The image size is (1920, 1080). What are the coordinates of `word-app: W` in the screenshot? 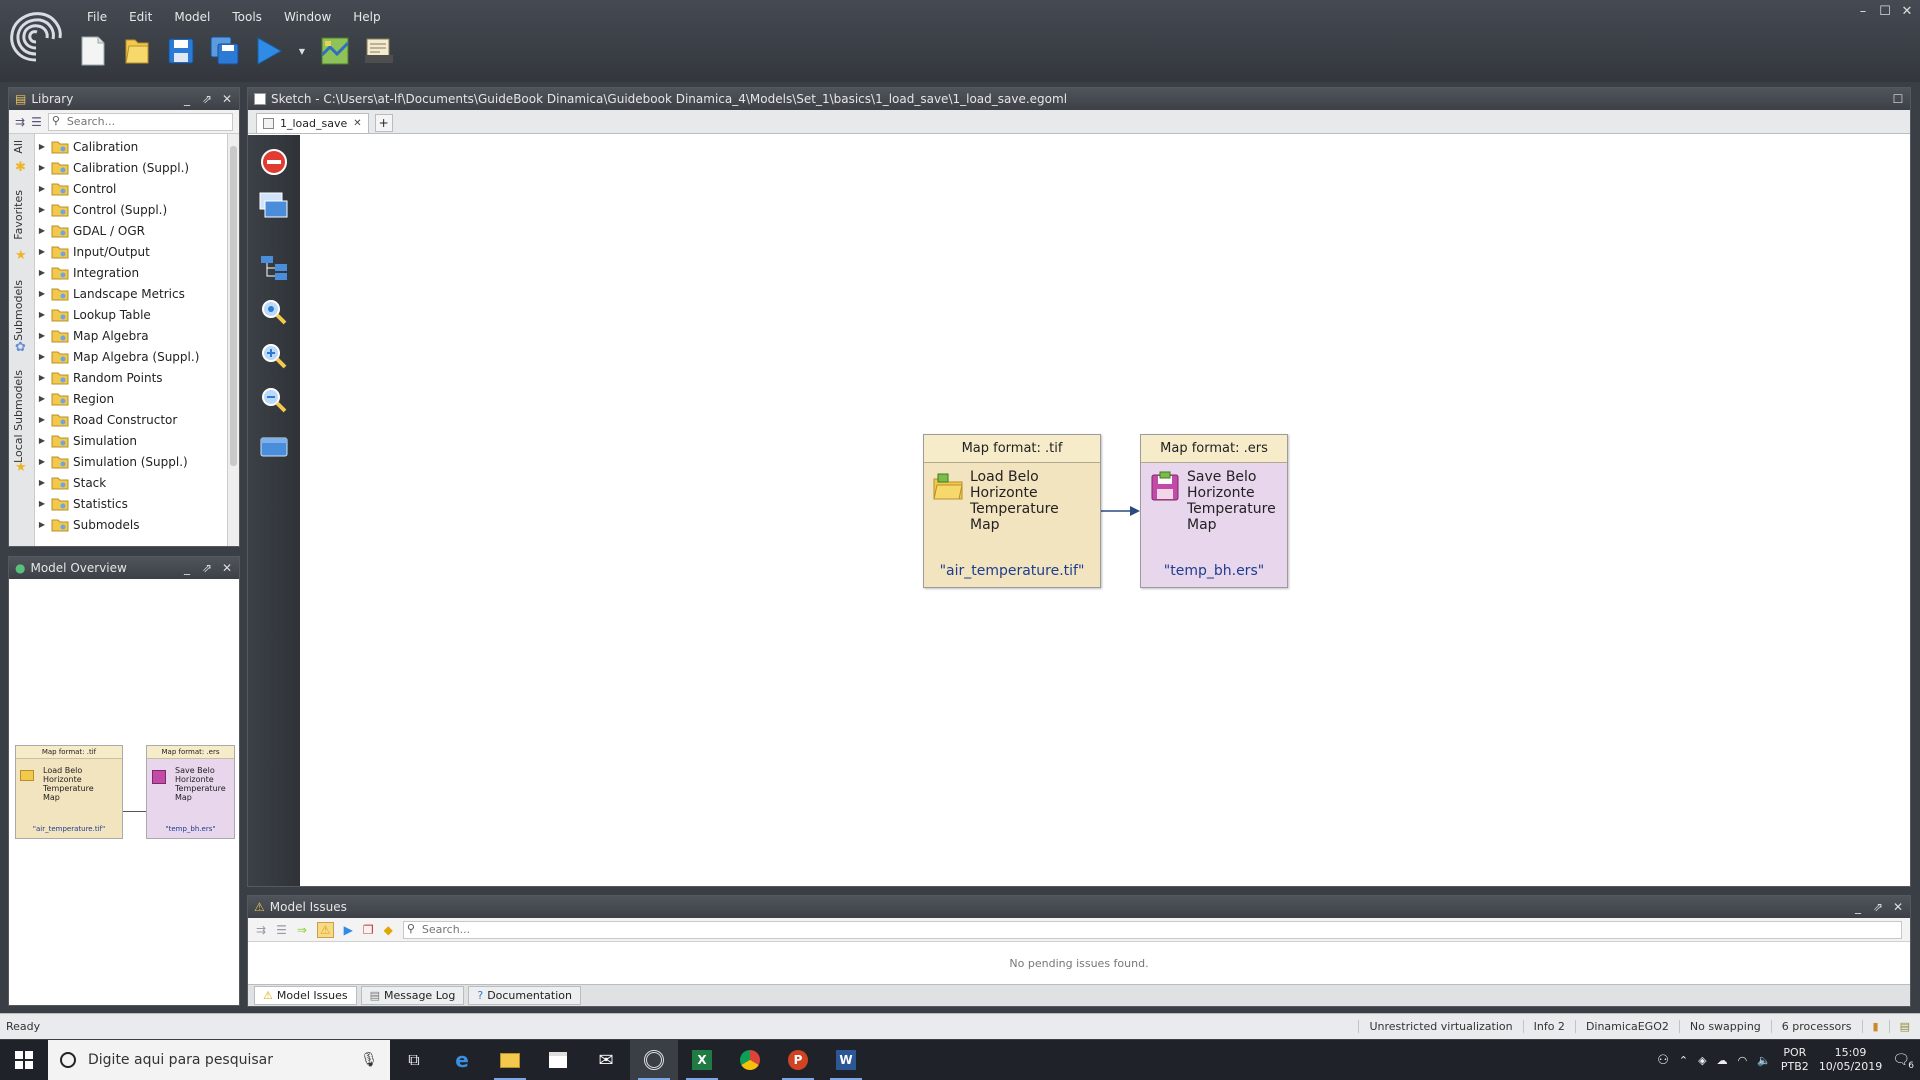 It's located at (846, 1060).